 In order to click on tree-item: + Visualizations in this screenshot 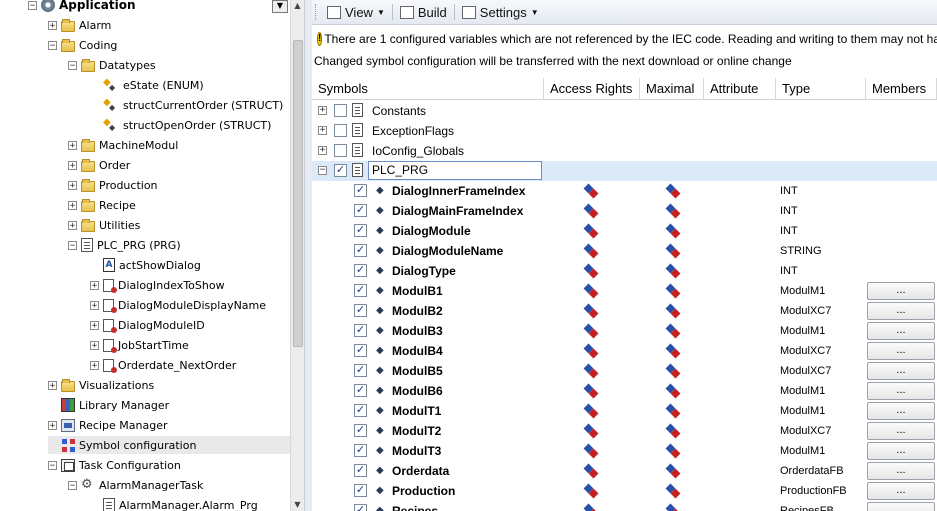, I will do `click(169, 385)`.